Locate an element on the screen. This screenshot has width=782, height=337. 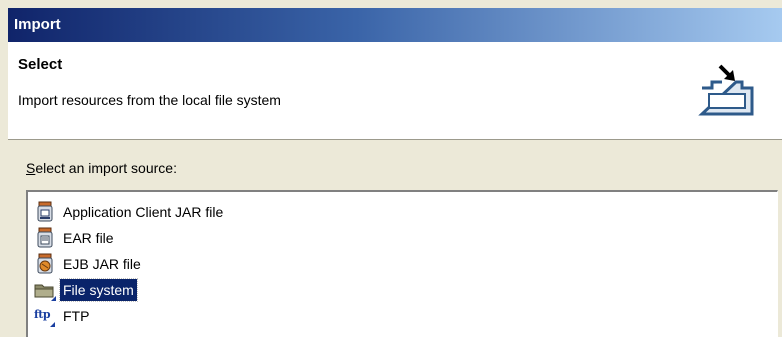
list-item-label: EAR file is located at coordinates (88, 238).